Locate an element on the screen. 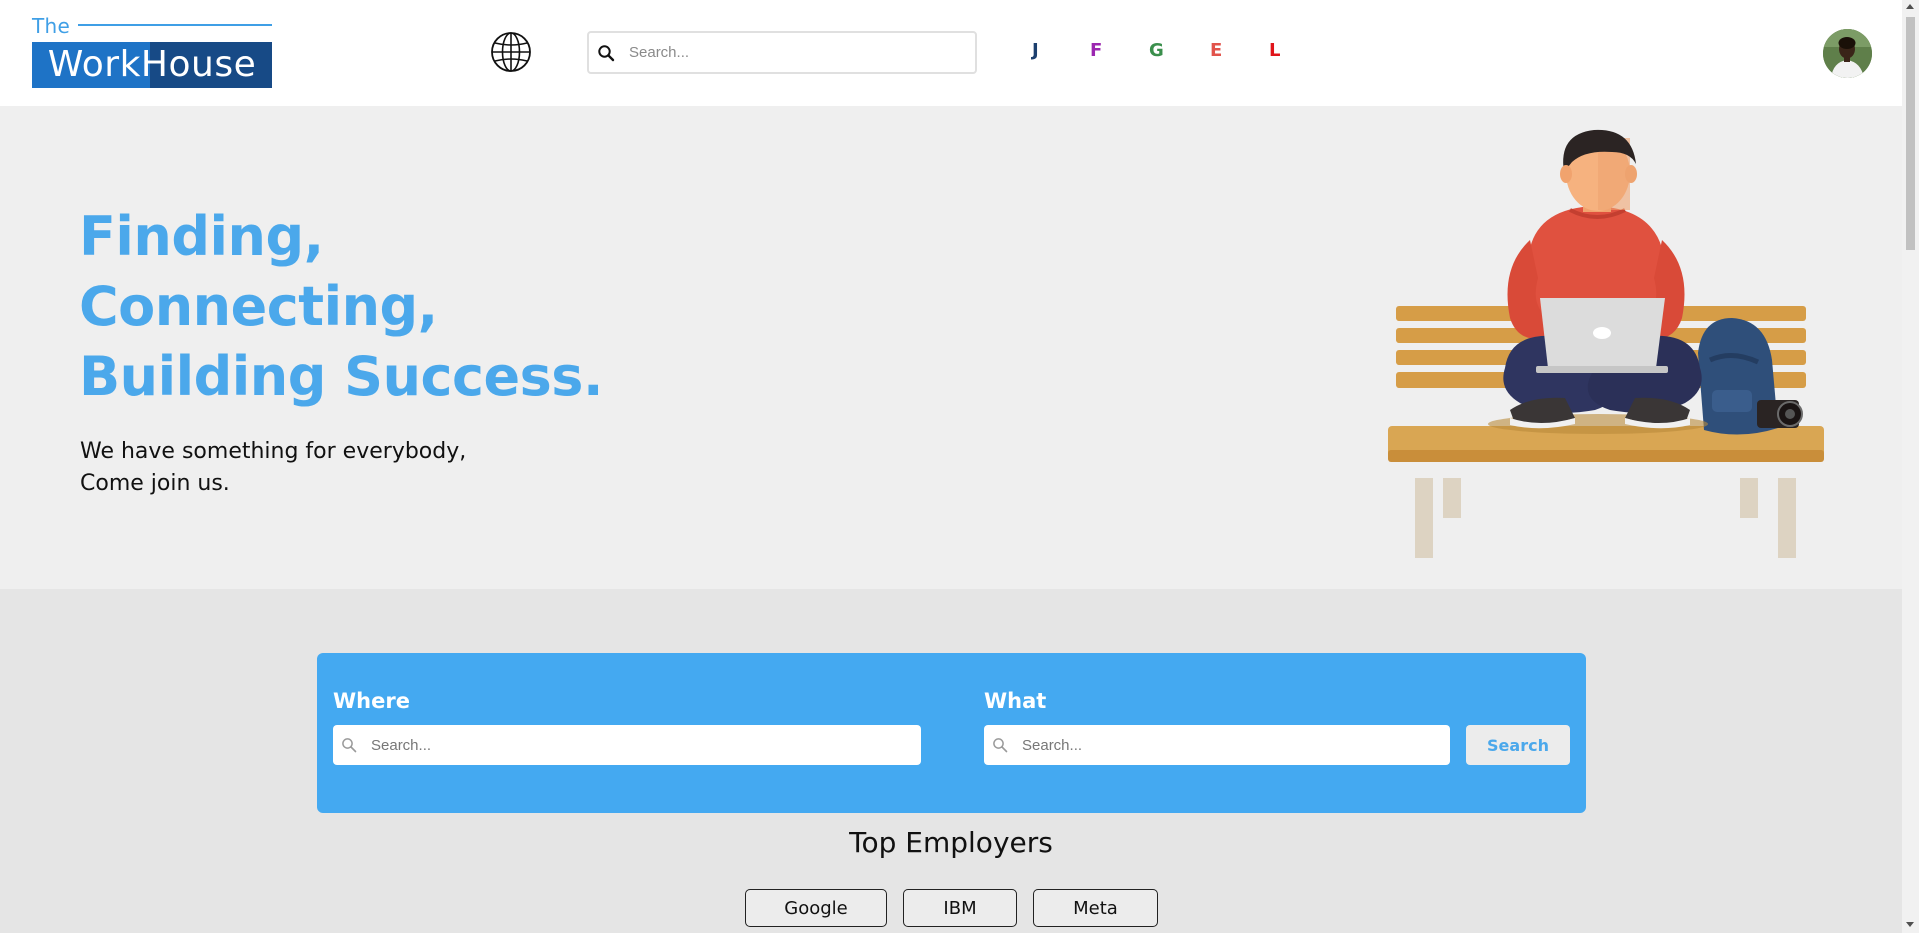  hero-subtitle-line: We have something for everybody, is located at coordinates (273, 451).